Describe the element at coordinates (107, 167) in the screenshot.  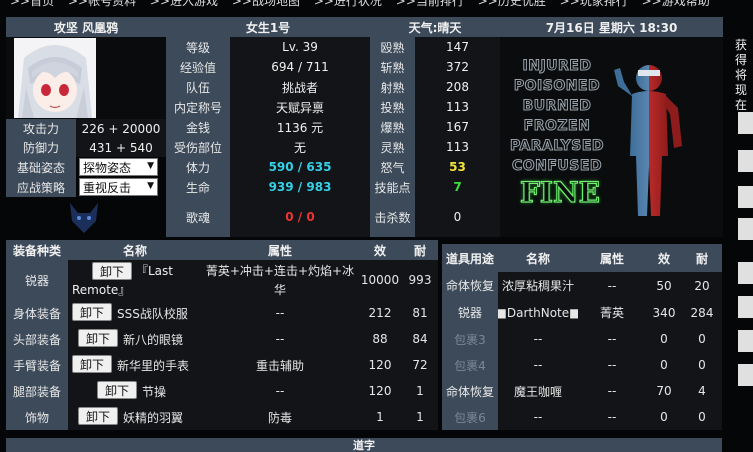
I see `basic-stance-value: 探物姿态` at that location.